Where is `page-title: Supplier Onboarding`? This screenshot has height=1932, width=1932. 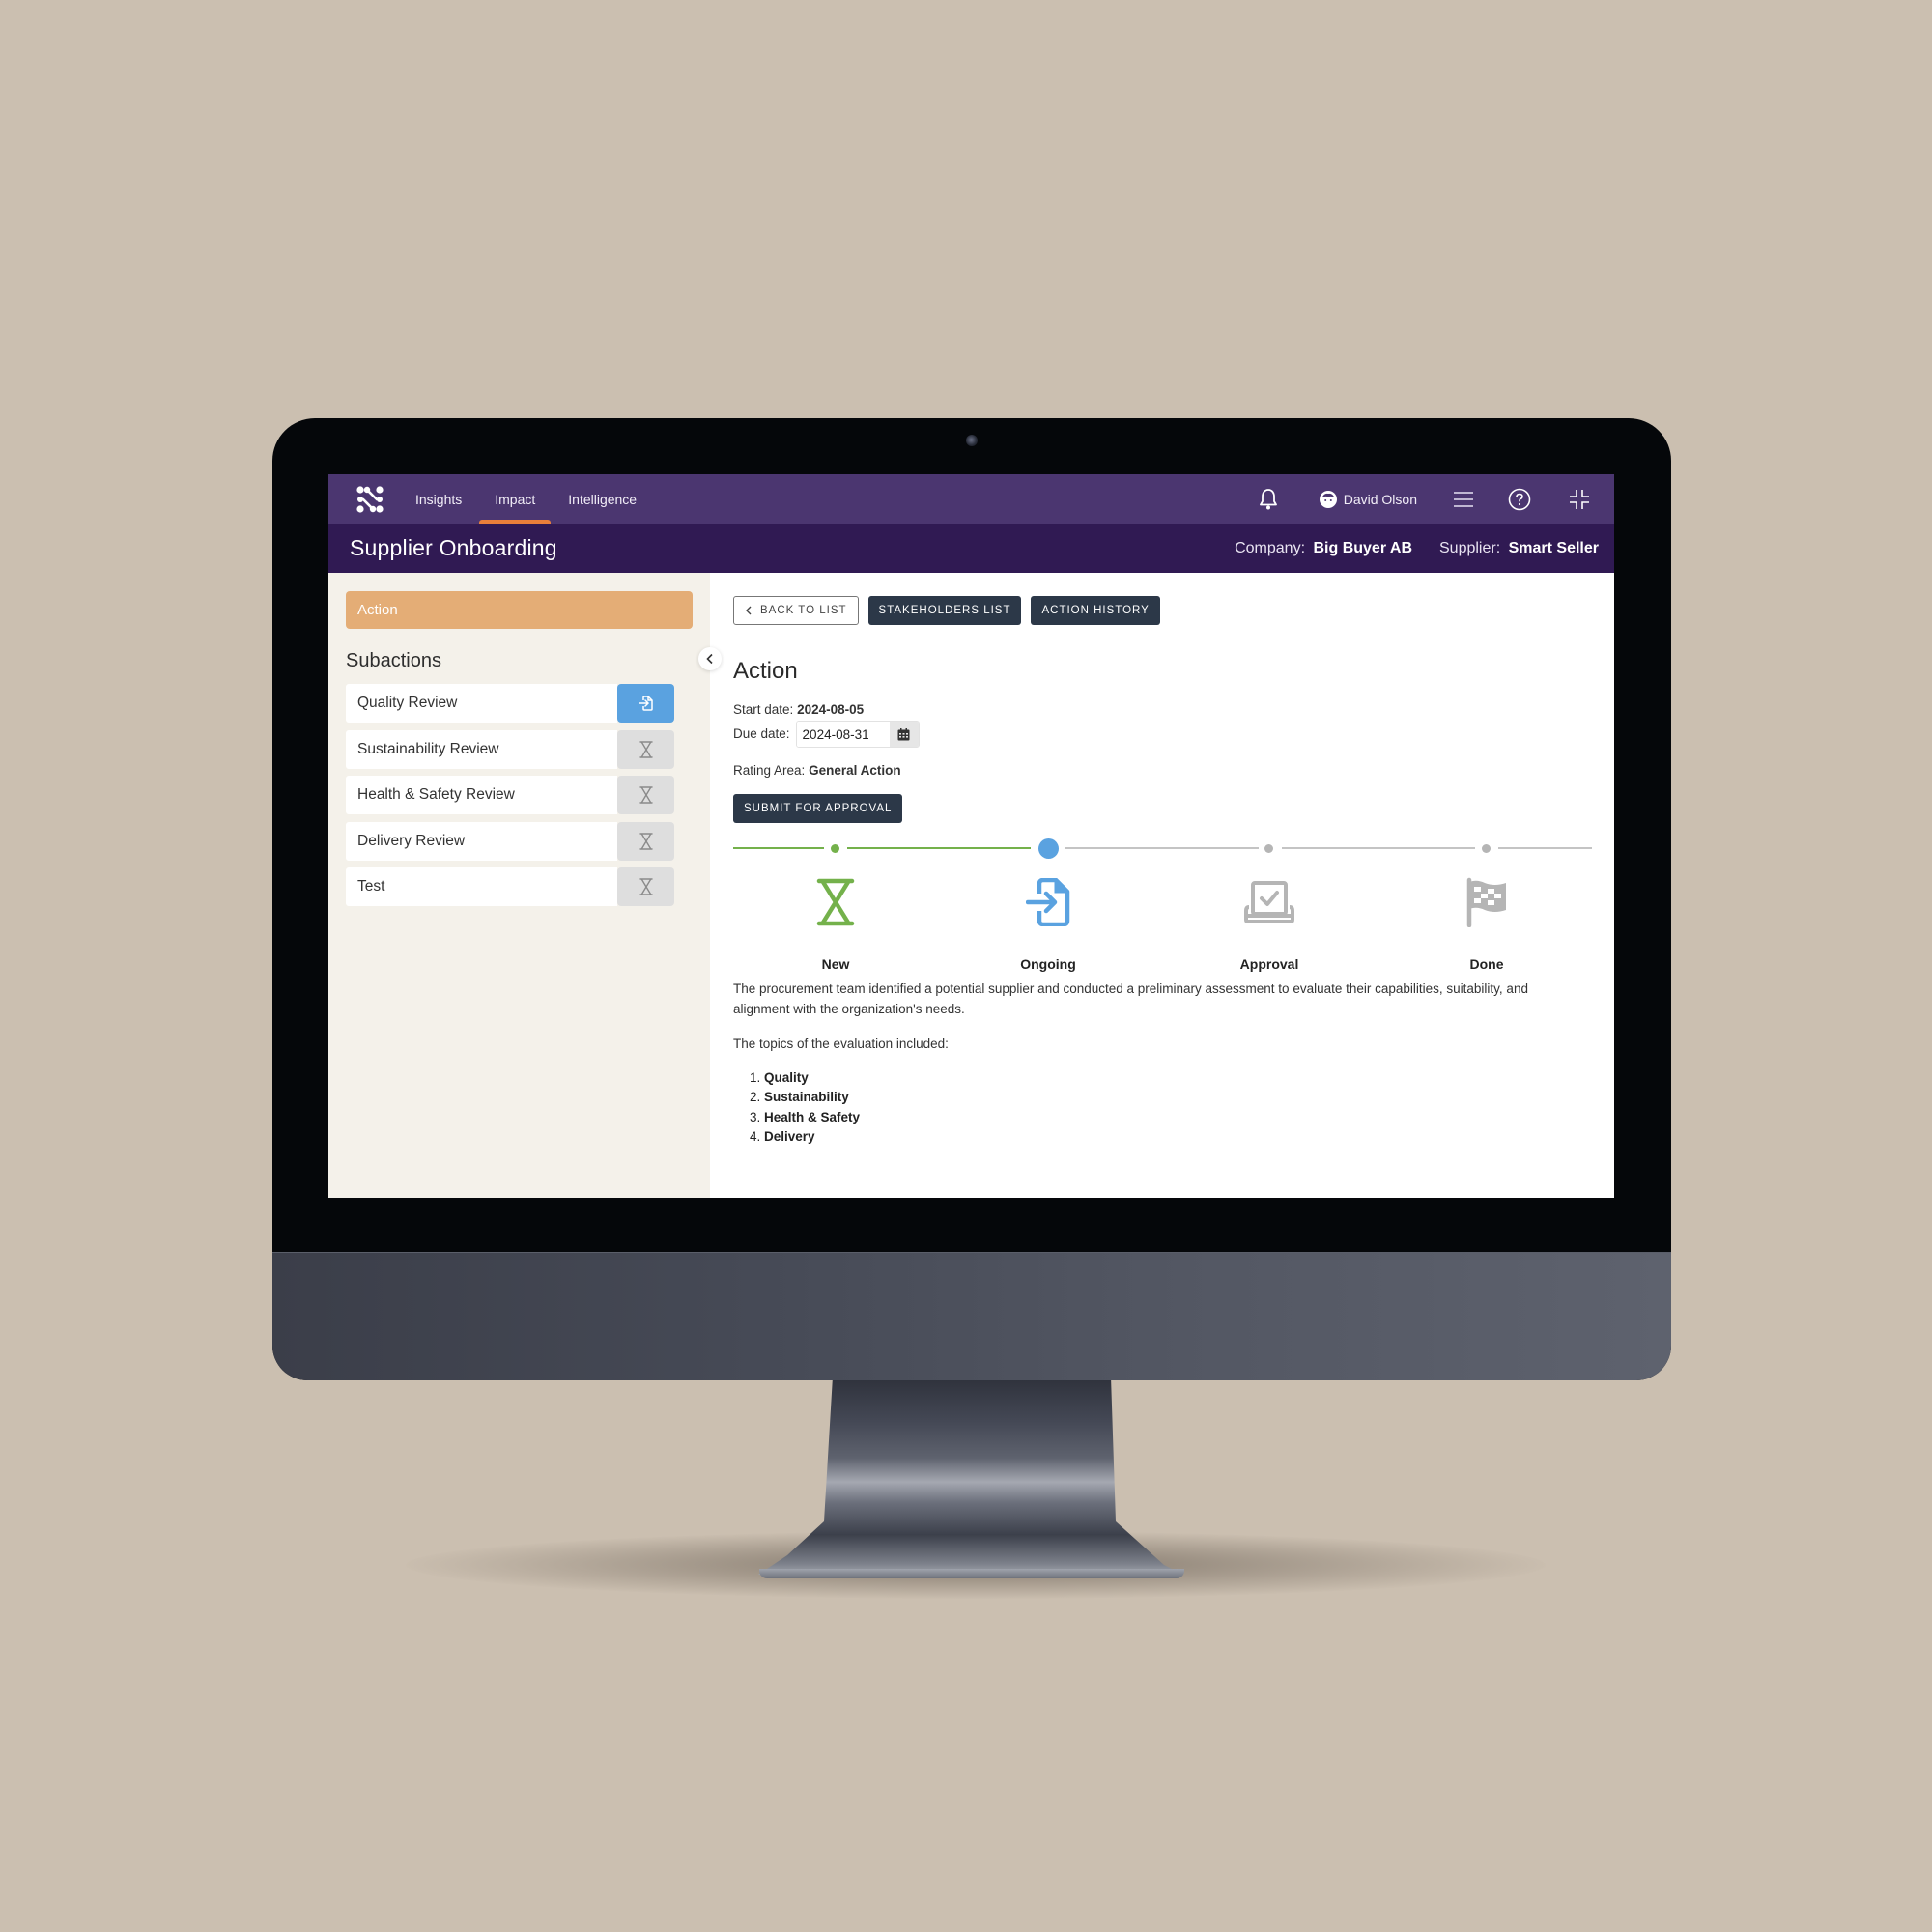
page-title: Supplier Onboarding is located at coordinates (453, 547).